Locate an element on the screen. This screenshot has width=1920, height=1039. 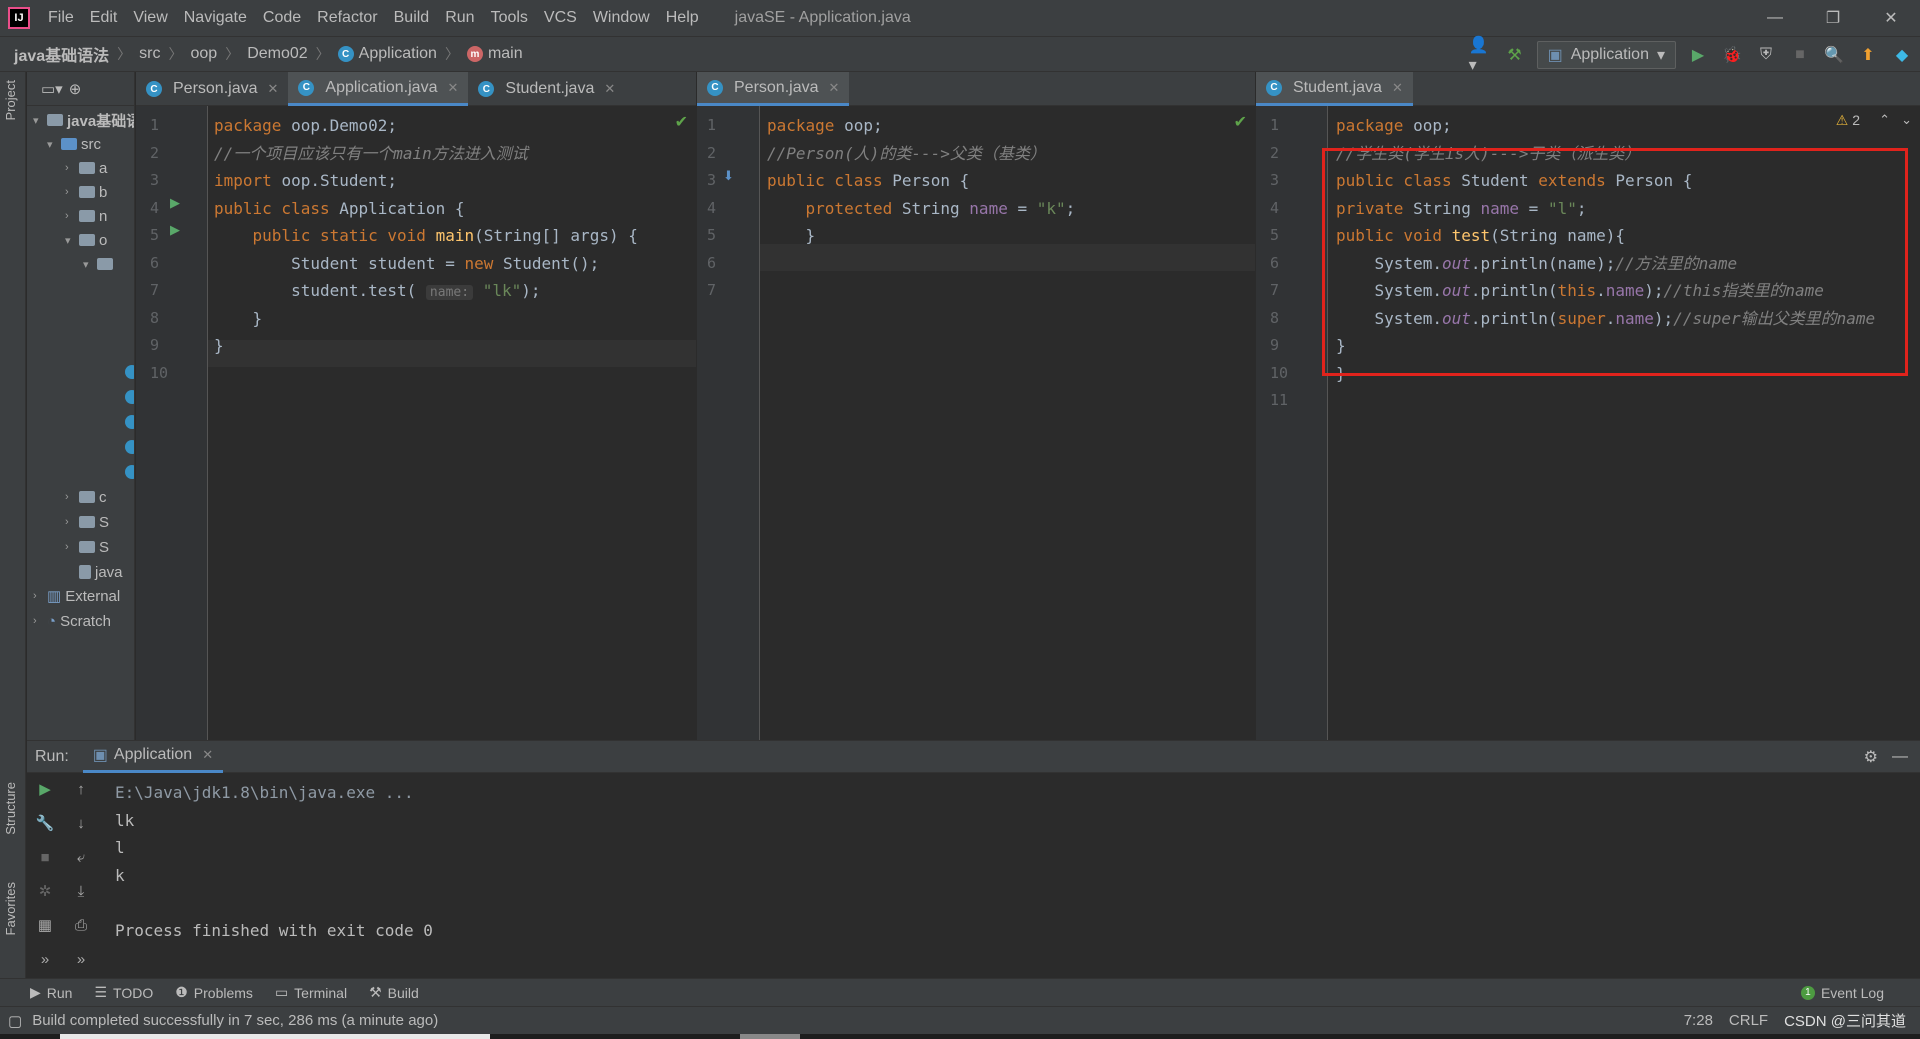
menu-tools: Tools is located at coordinates (509, 18).